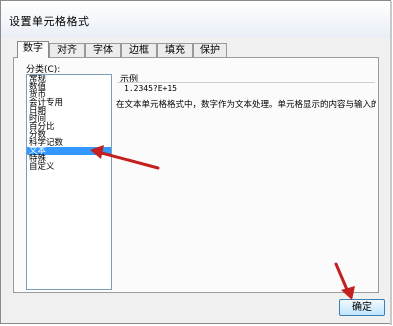 Image resolution: width=393 pixels, height=326 pixels. Describe the element at coordinates (362, 307) in the screenshot. I see `ok-button: 确定` at that location.